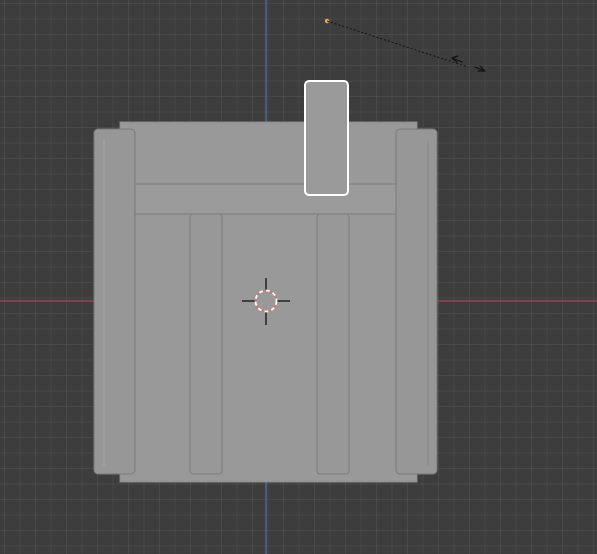 The height and width of the screenshot is (554, 597). Describe the element at coordinates (114, 301) in the screenshot. I see `crate-left-outer-plank` at that location.